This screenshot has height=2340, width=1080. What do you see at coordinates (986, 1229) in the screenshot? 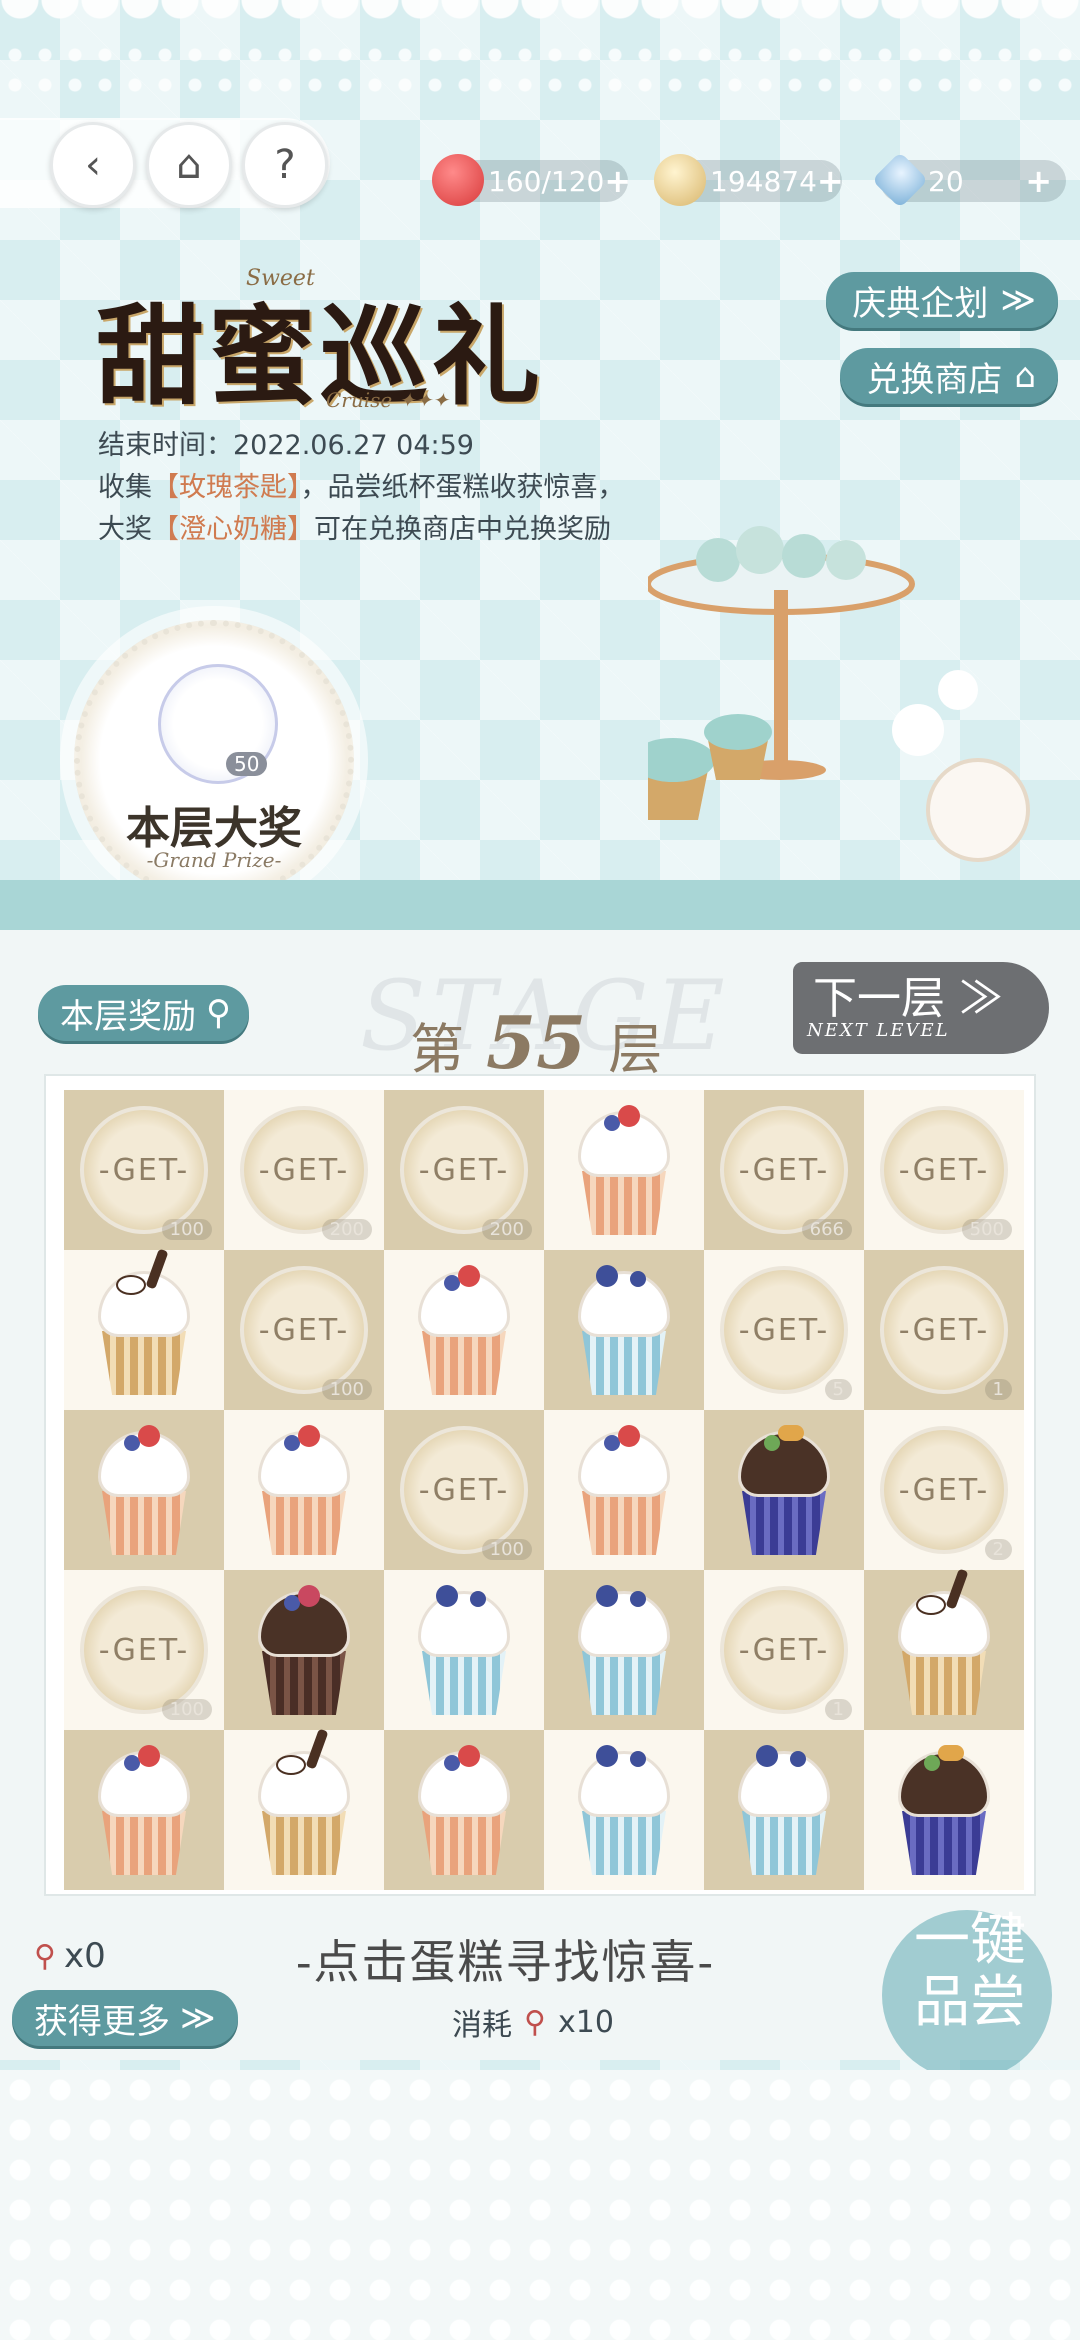
I see `reward-count: 500` at bounding box center [986, 1229].